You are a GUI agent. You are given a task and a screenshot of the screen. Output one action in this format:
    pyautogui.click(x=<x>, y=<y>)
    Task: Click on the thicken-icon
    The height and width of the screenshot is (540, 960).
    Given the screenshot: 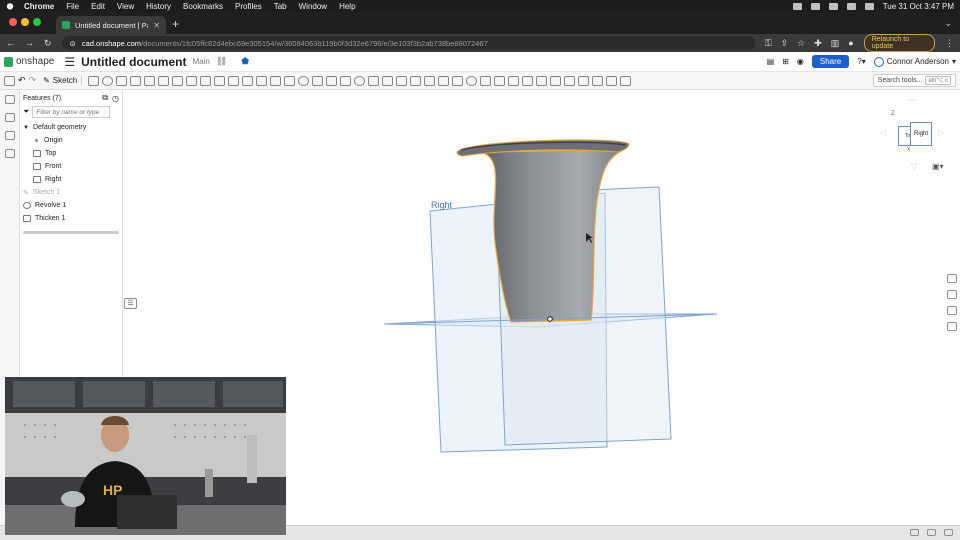 What is the action you would take?
    pyautogui.click(x=150, y=80)
    